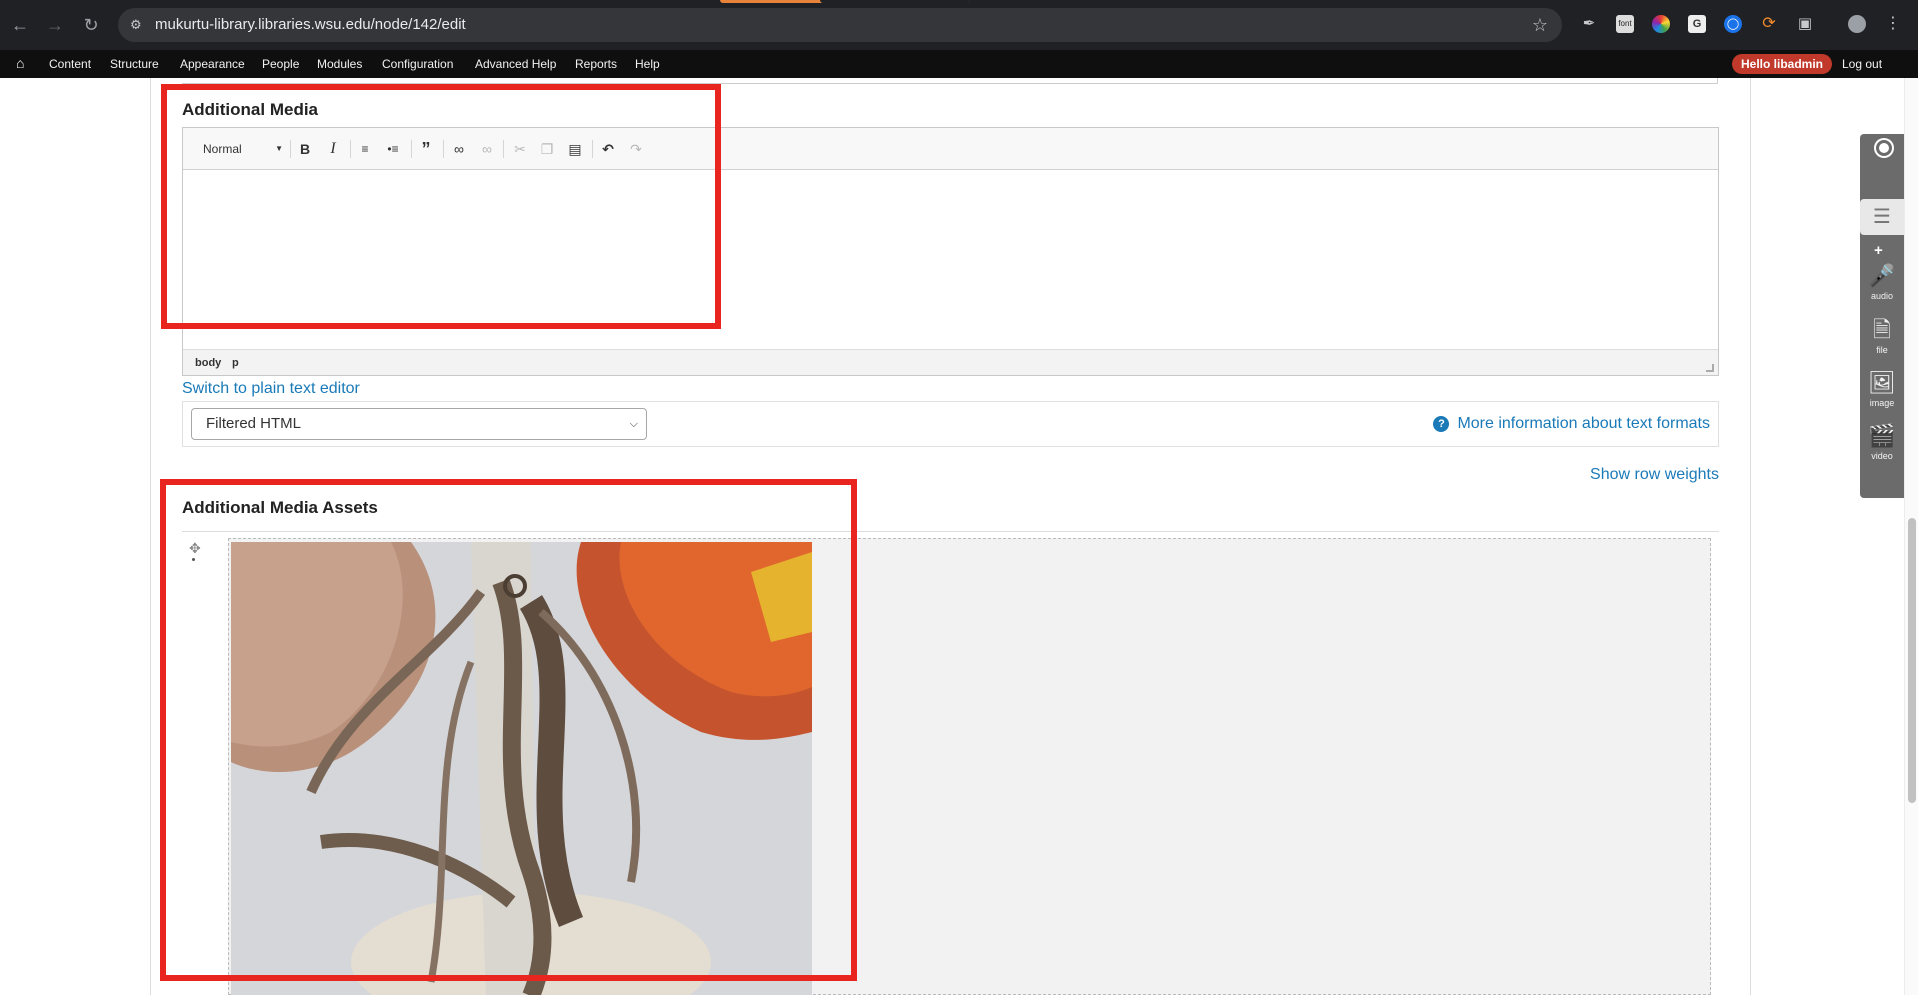 The width and height of the screenshot is (1918, 995). Describe the element at coordinates (1625, 24) in the screenshot. I see `font-extension-icon: font` at that location.